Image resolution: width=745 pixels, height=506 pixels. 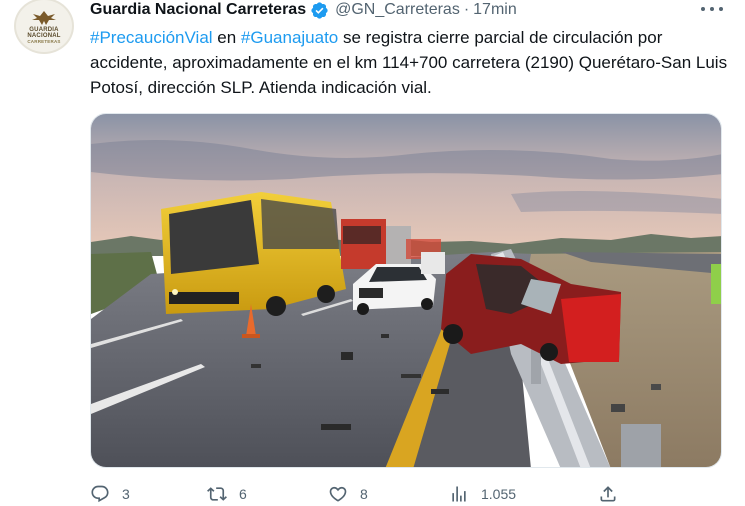 What do you see at coordinates (495, 10) in the screenshot?
I see `tweet-timestamp: 17min` at bounding box center [495, 10].